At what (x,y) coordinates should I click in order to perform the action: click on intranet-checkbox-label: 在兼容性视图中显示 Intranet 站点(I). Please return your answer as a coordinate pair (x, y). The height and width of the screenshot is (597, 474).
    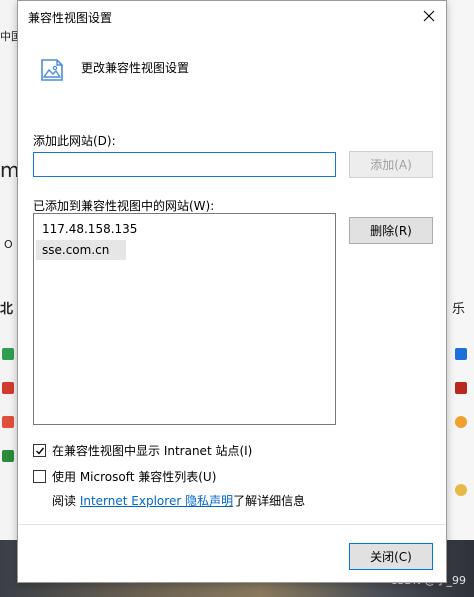
    Looking at the image, I should click on (152, 451).